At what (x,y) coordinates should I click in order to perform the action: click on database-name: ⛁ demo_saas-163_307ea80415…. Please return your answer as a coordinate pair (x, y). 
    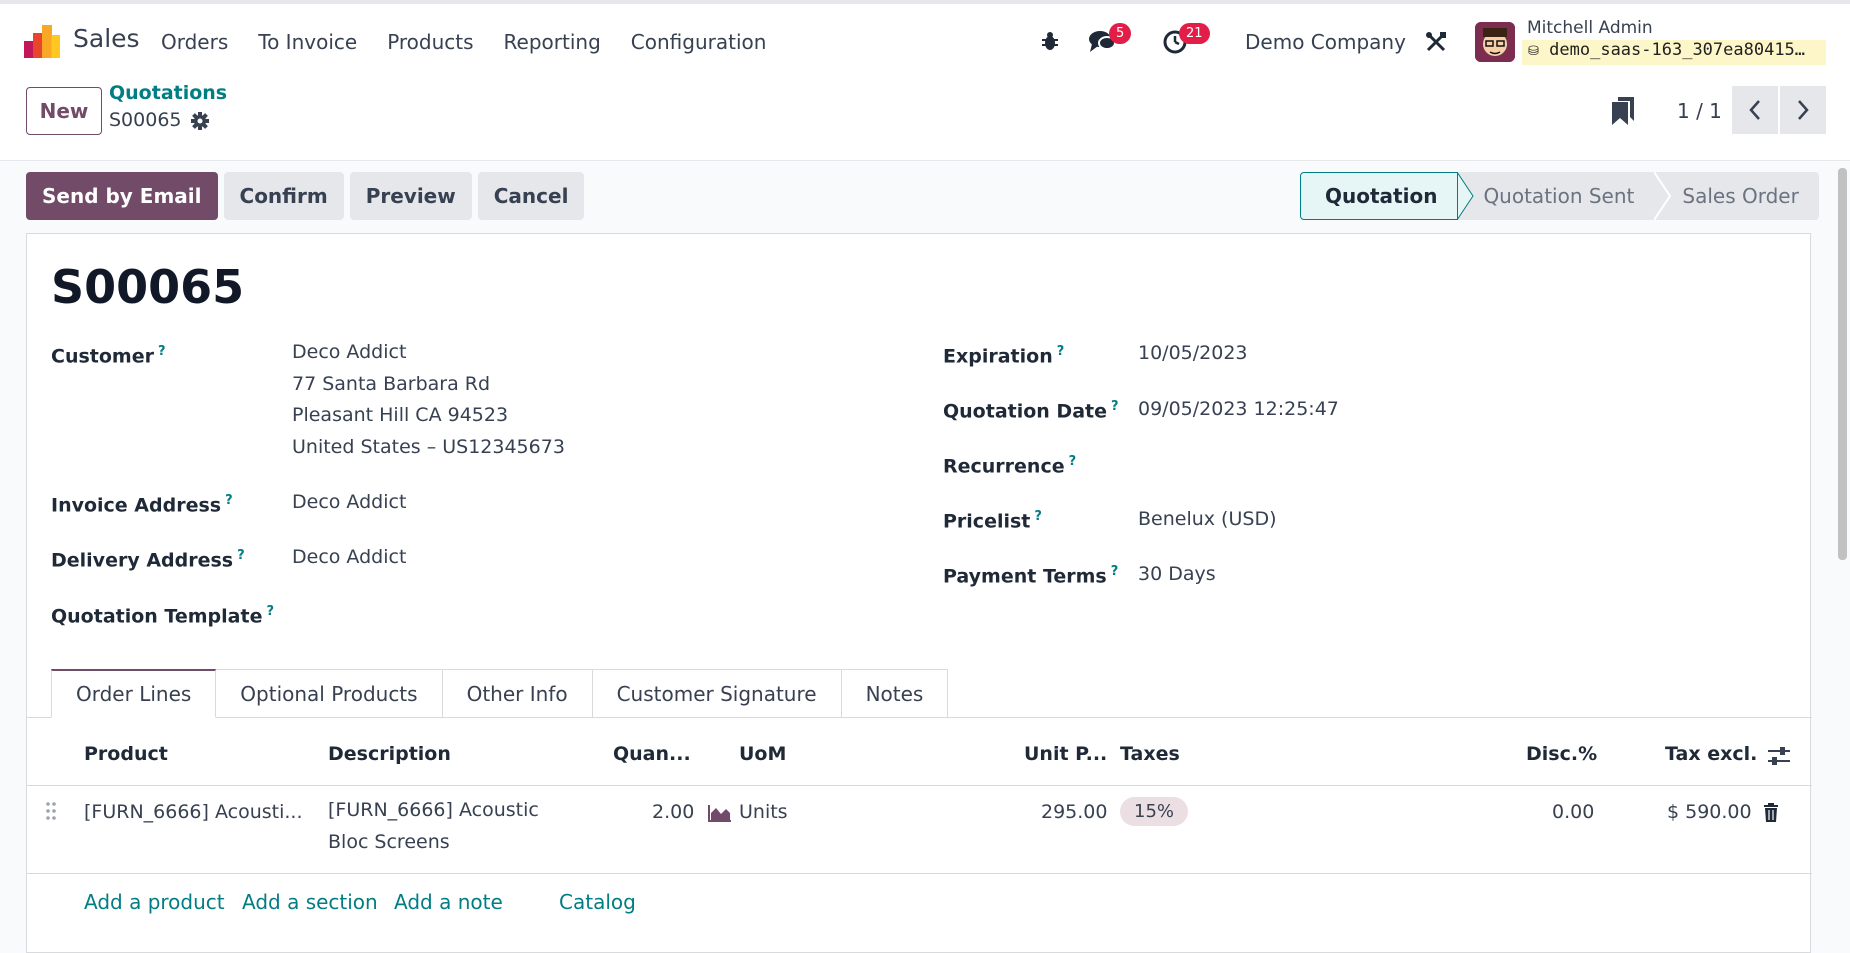
    Looking at the image, I should click on (1674, 52).